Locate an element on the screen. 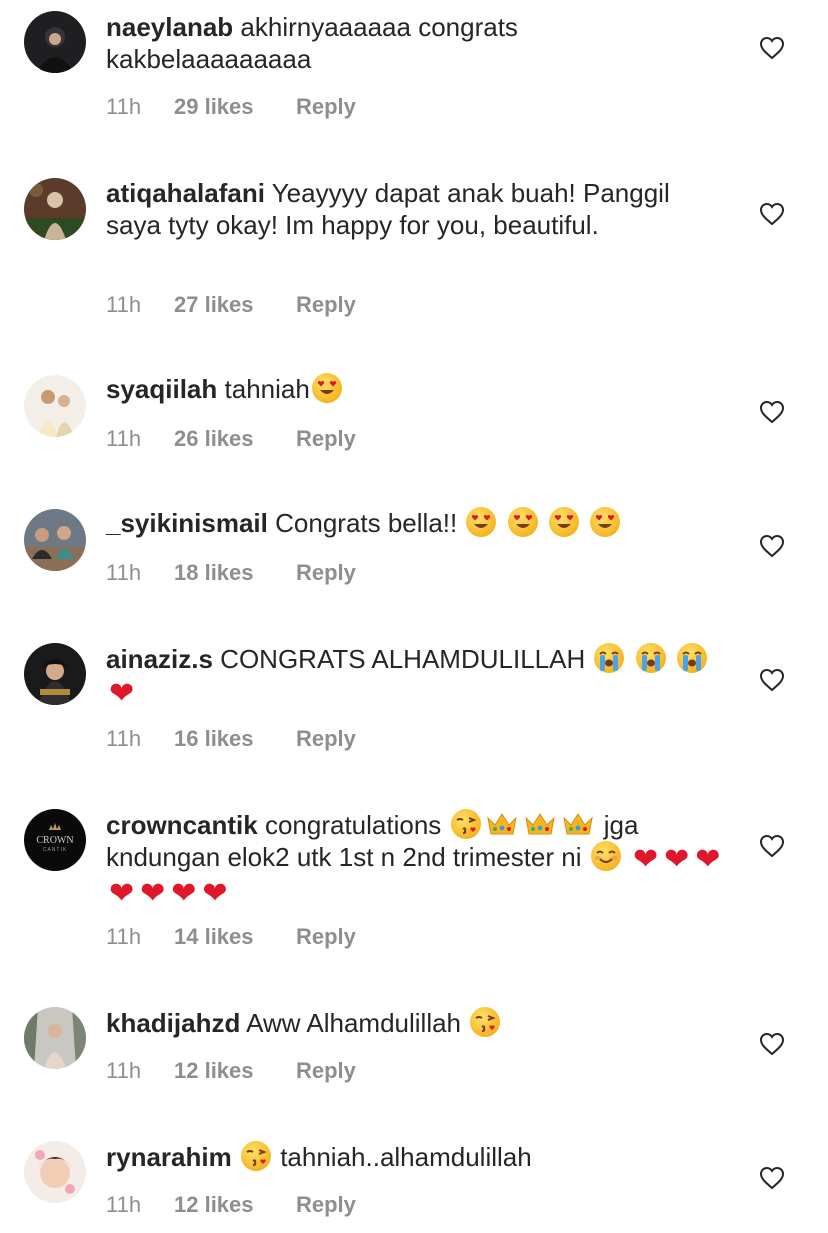 This screenshot has height=1233, width=828. comment-likes: 18 likes is located at coordinates (235, 573).